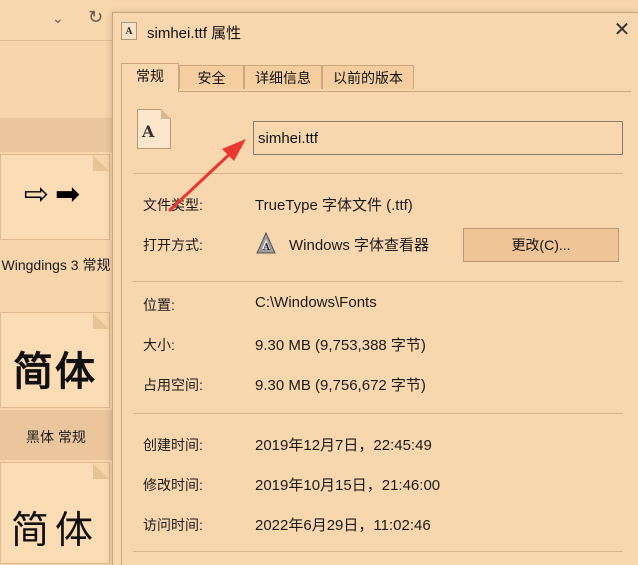  I want to click on location-label: 位置:, so click(159, 305).